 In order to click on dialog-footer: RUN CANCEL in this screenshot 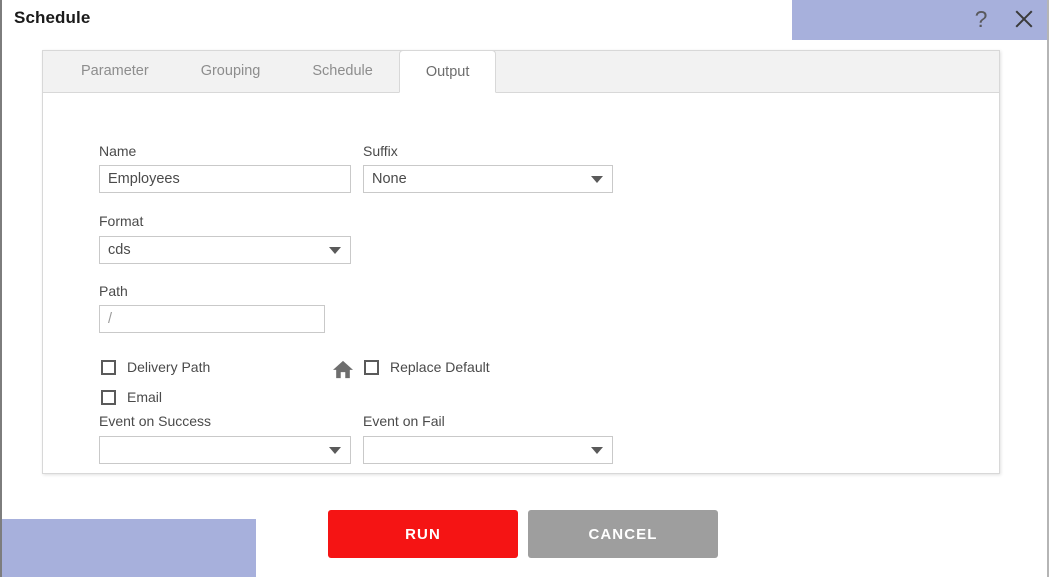, I will do `click(524, 536)`.